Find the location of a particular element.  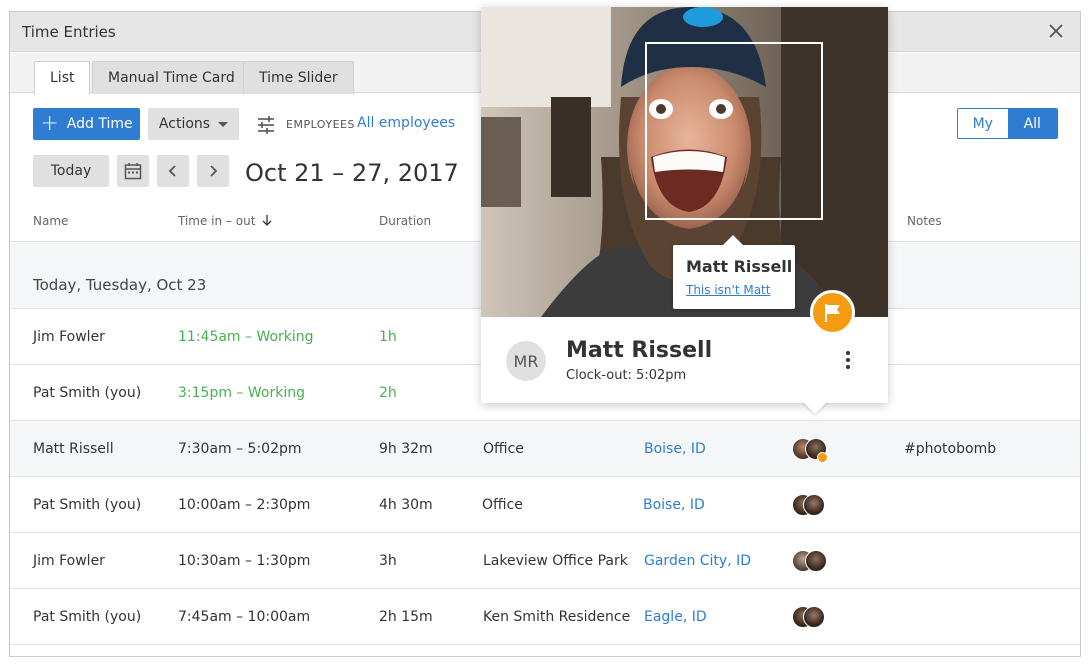

row-time: 7:30am – 5:02pm is located at coordinates (240, 449).